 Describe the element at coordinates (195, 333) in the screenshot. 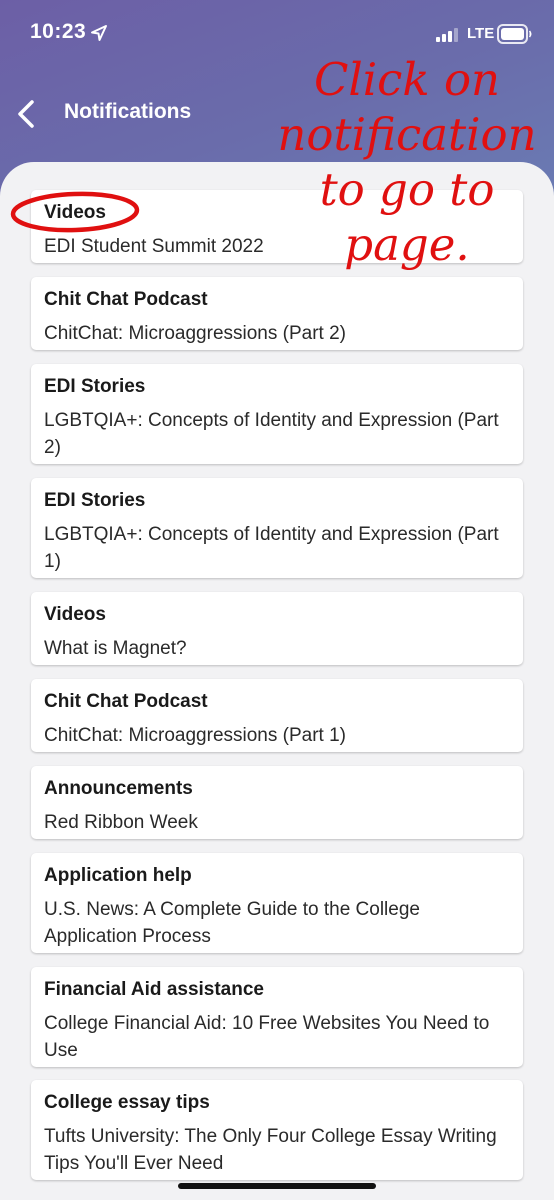

I see `notification-subtitle: ChitChat: Microaggressions (Part 2)` at that location.